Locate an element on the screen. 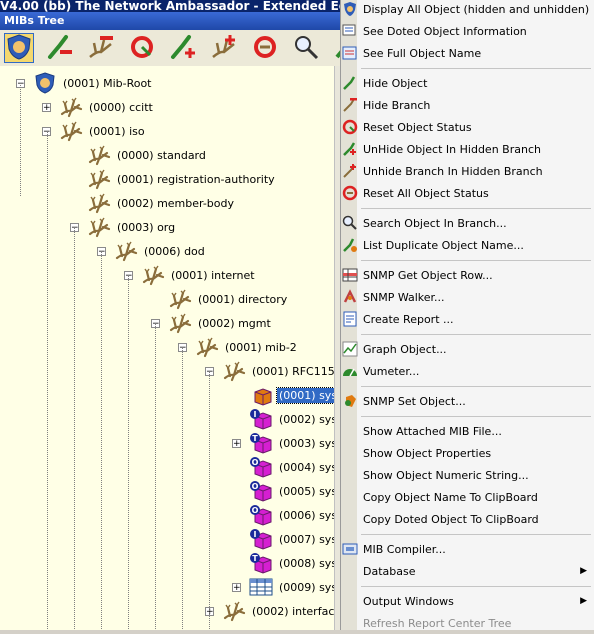 This screenshot has height=634, width=594. menu-item-see-doted-object-information: See Doted Object Information is located at coordinates (467, 31).